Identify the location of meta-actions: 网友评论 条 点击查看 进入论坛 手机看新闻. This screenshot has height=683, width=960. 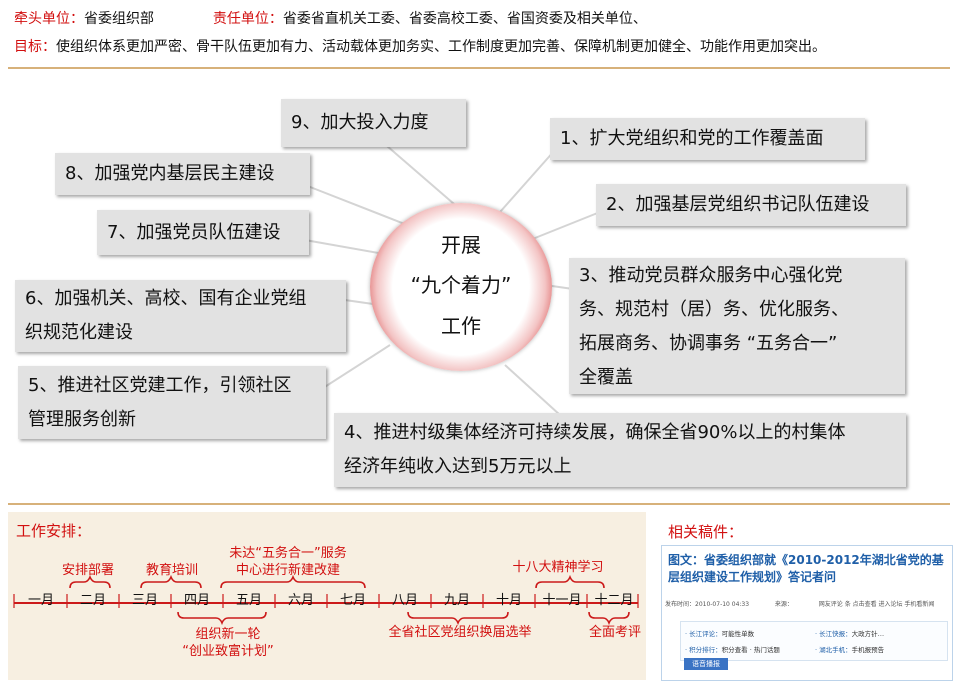
(877, 604).